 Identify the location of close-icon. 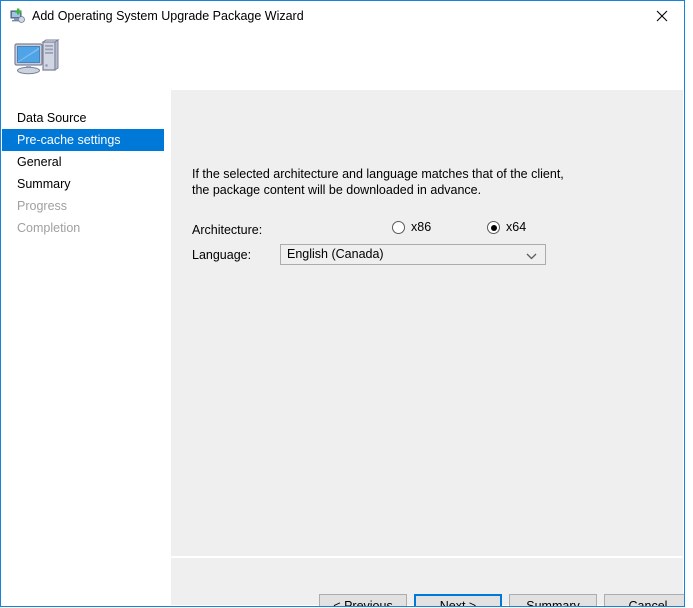
(661, 15).